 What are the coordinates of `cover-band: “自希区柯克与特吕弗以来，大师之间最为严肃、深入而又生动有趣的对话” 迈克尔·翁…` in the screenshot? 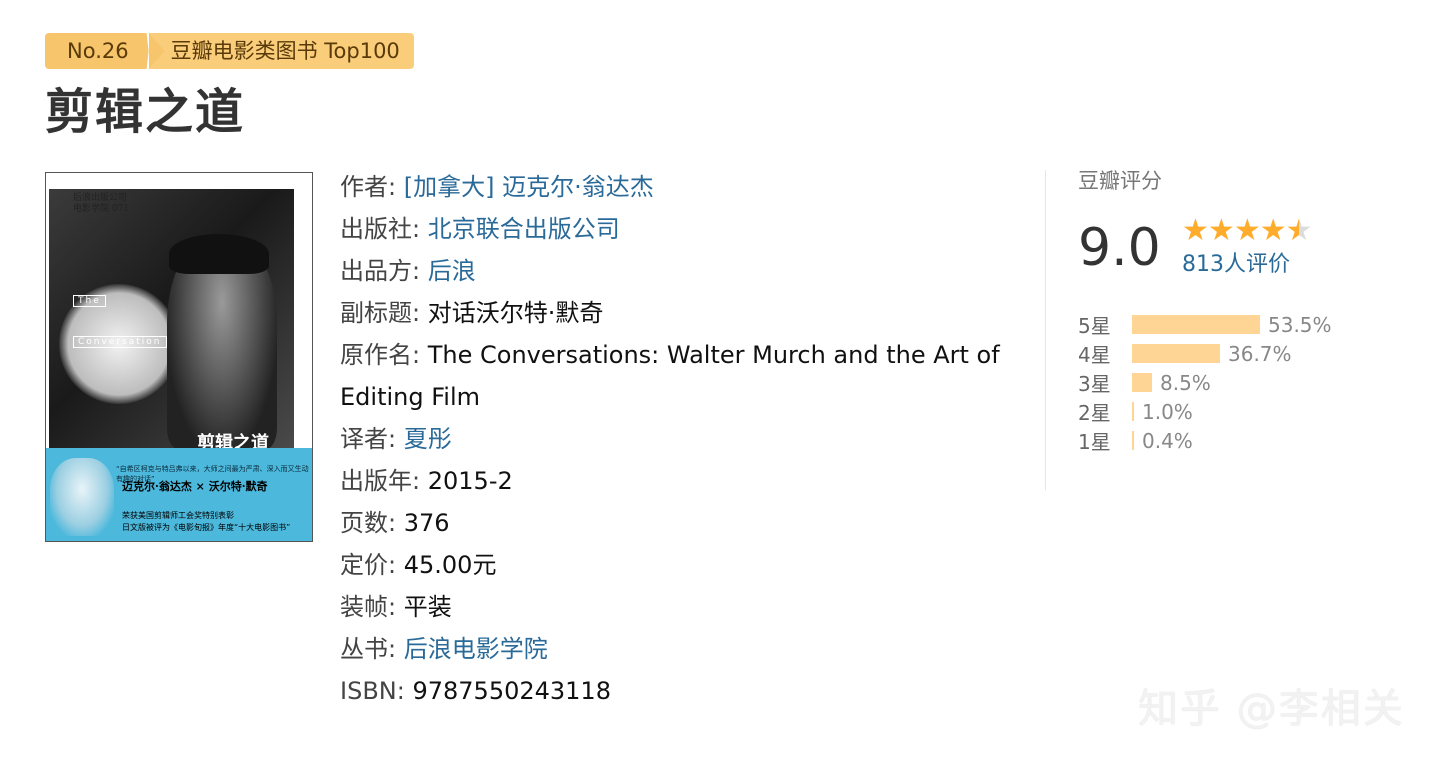 It's located at (179, 494).